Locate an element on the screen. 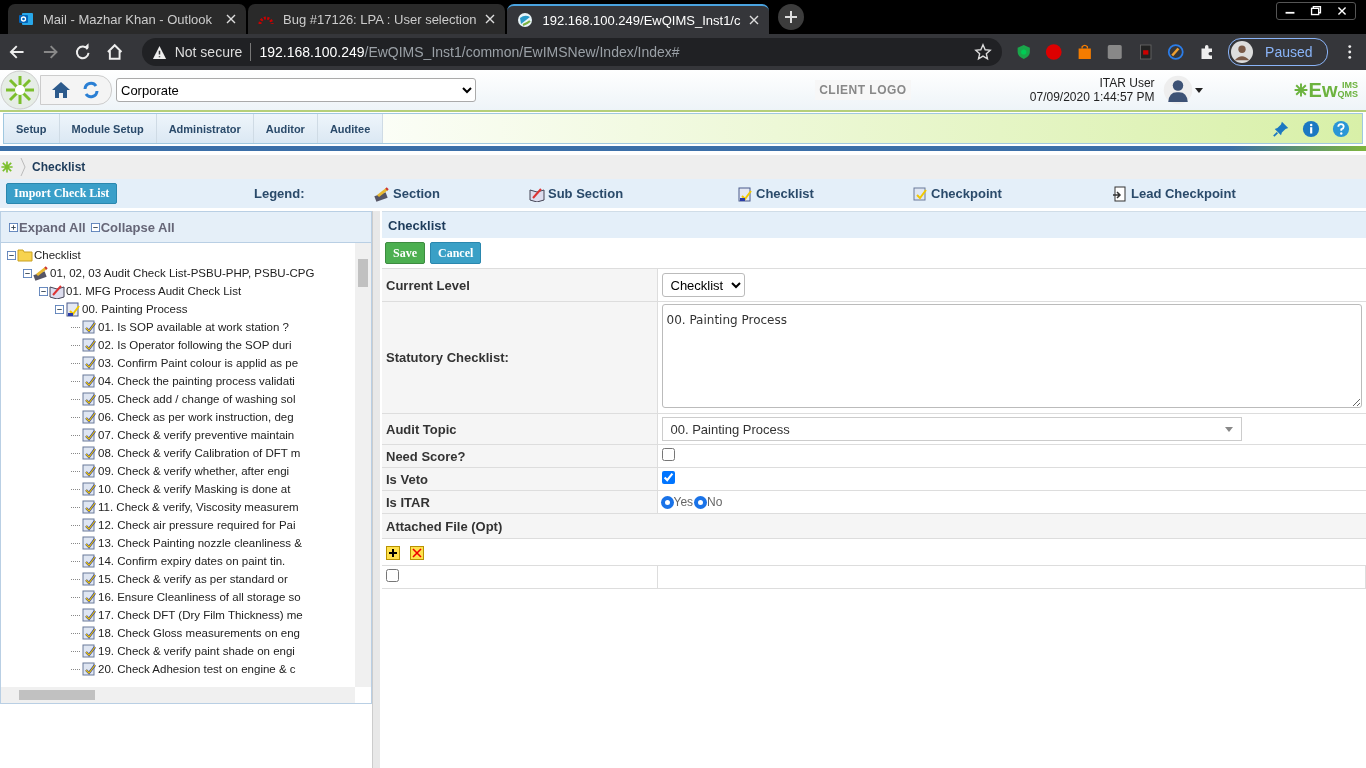 This screenshot has height=768, width=1366. legend-label: Legend: is located at coordinates (279, 193).